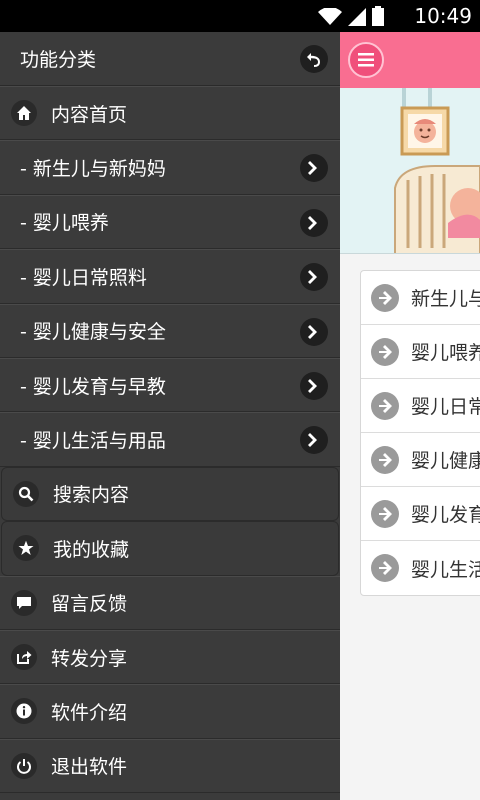  I want to click on category-card: 婴儿发育, so click(420, 514).